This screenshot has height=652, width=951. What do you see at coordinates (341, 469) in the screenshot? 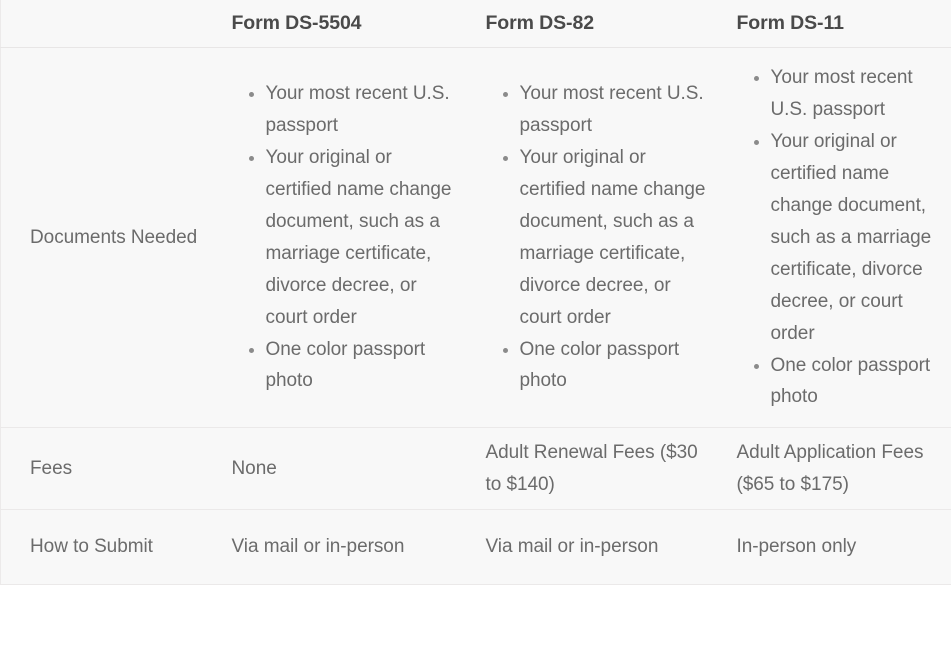
I see `cell-fees-ds-5504: None` at bounding box center [341, 469].